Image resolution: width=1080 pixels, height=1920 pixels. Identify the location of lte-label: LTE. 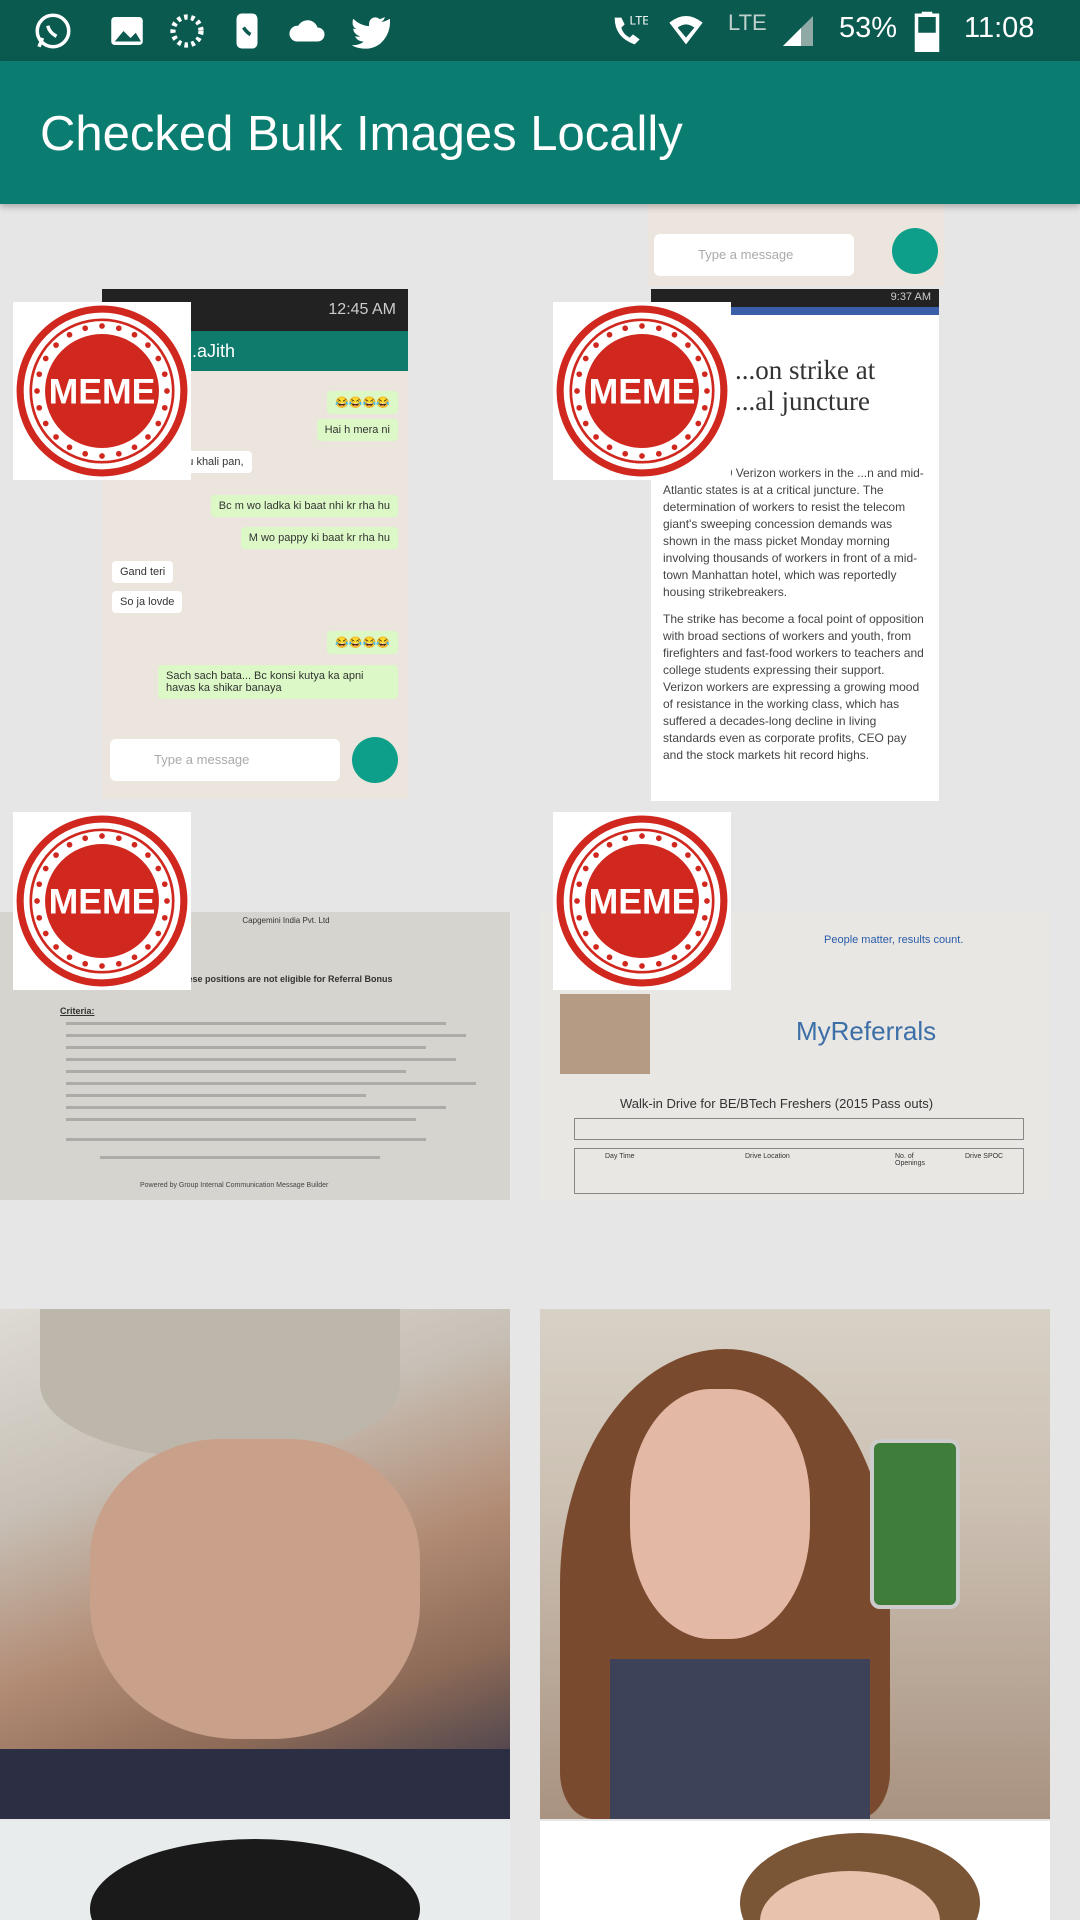
(747, 22).